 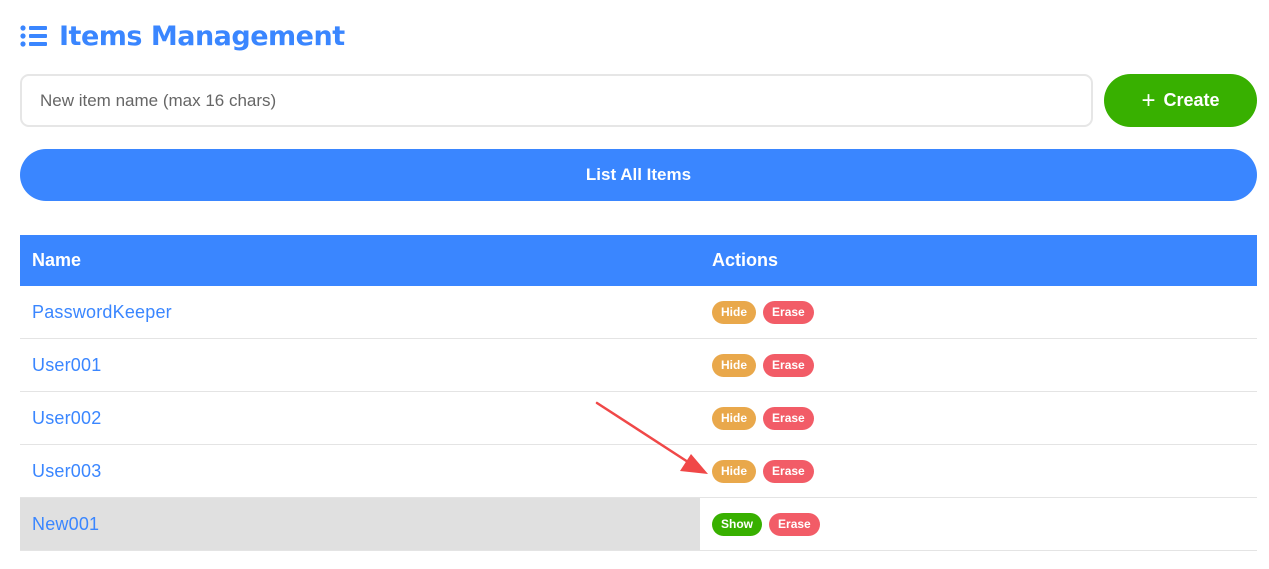 I want to click on name-cell: PasswordKeeper, so click(x=360, y=312).